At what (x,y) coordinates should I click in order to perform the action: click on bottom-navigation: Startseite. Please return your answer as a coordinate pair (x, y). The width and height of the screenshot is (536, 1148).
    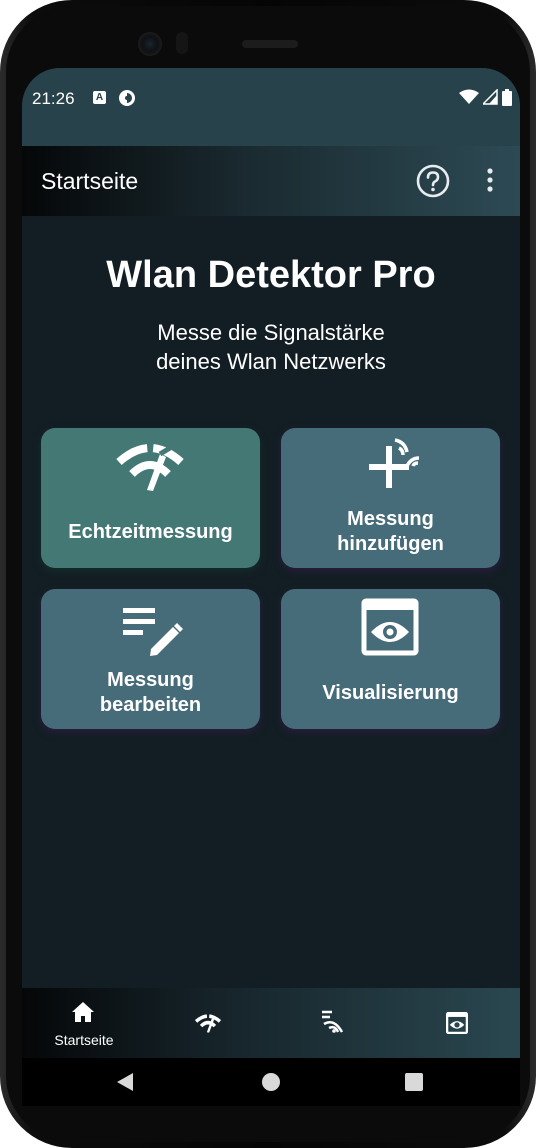
    Looking at the image, I should click on (271, 1023).